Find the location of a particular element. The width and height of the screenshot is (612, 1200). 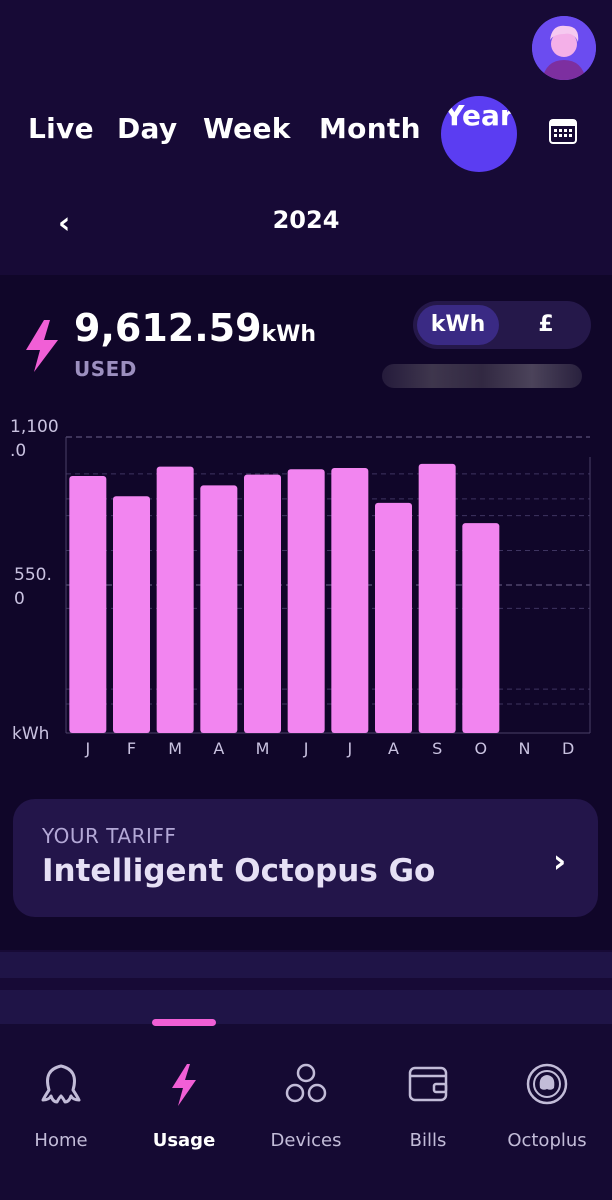

tab-year: Year is located at coordinates (479, 134).